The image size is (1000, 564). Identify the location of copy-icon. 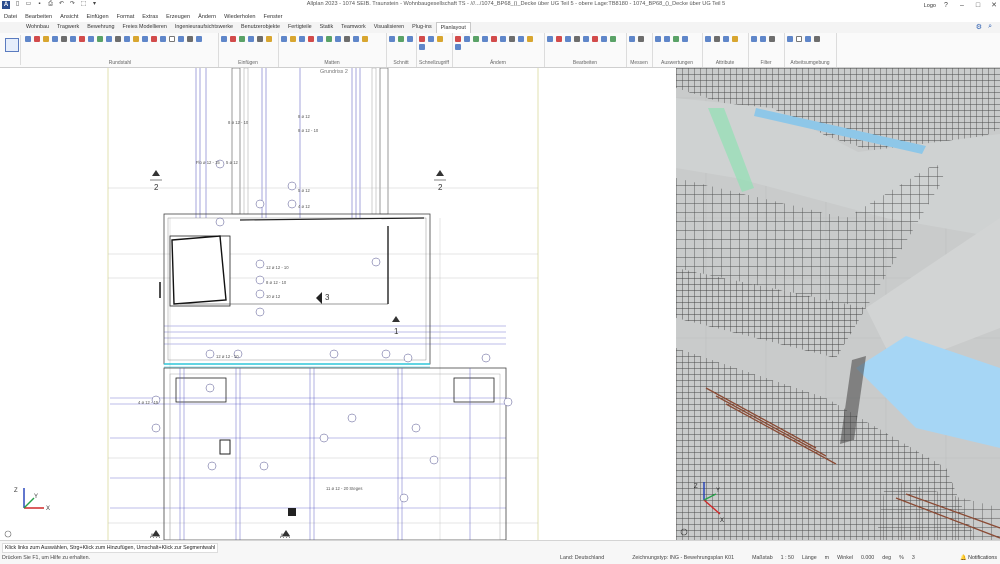
(503, 39).